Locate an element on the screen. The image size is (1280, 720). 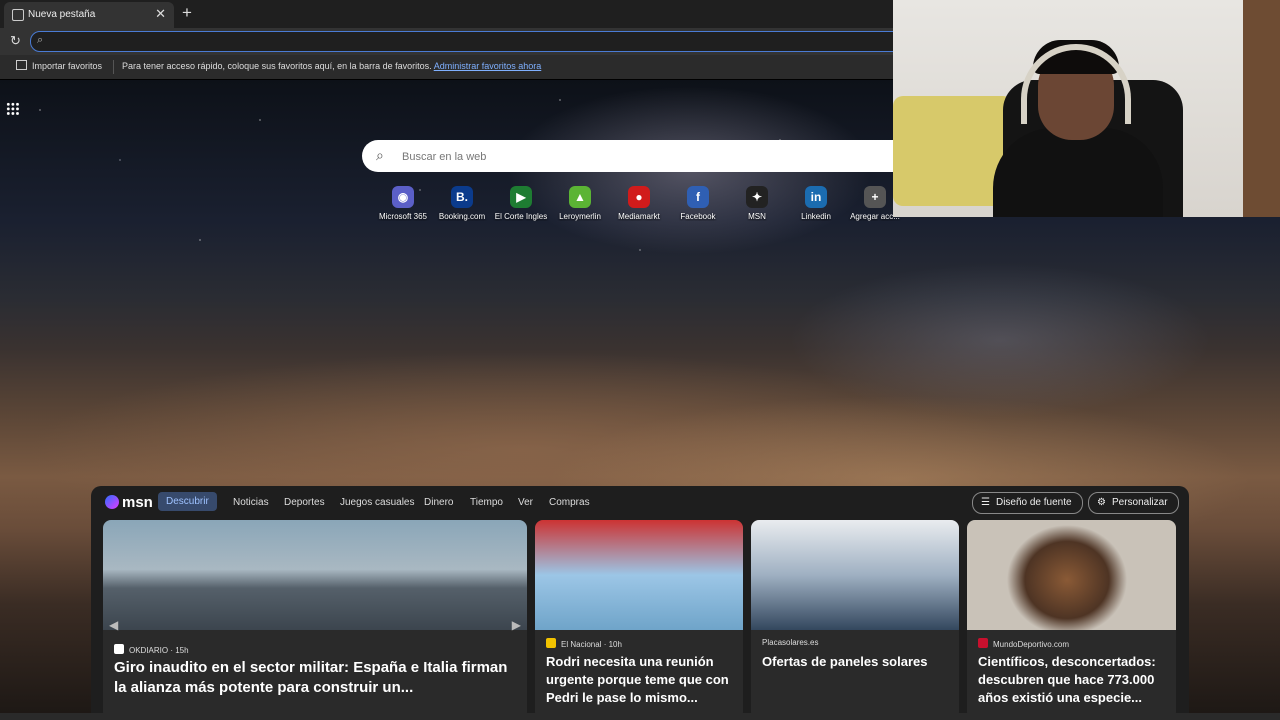
quick-link-msn: ✦ MSN is located at coordinates (757, 203).